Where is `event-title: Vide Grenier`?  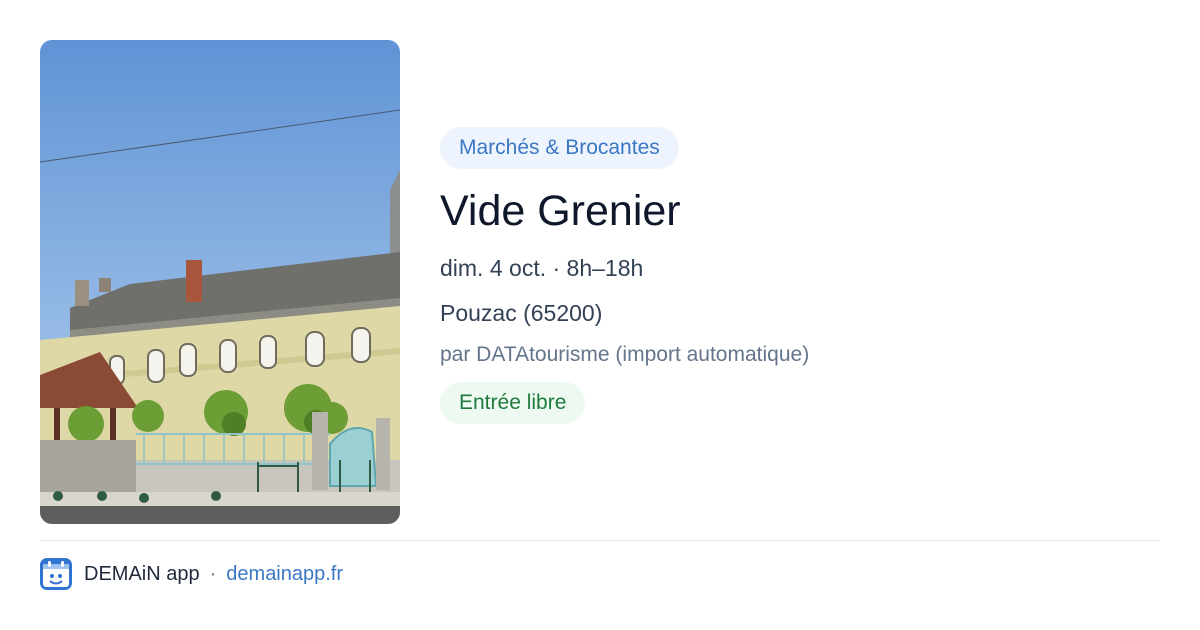 event-title: Vide Grenier is located at coordinates (560, 211).